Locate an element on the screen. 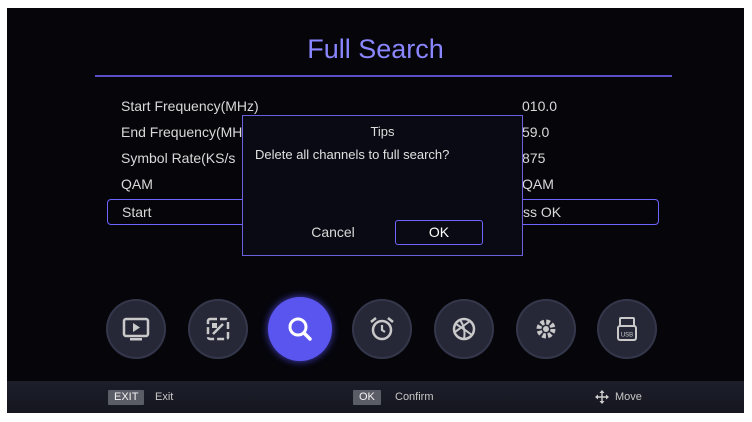  setting-label: Start is located at coordinates (137, 212).